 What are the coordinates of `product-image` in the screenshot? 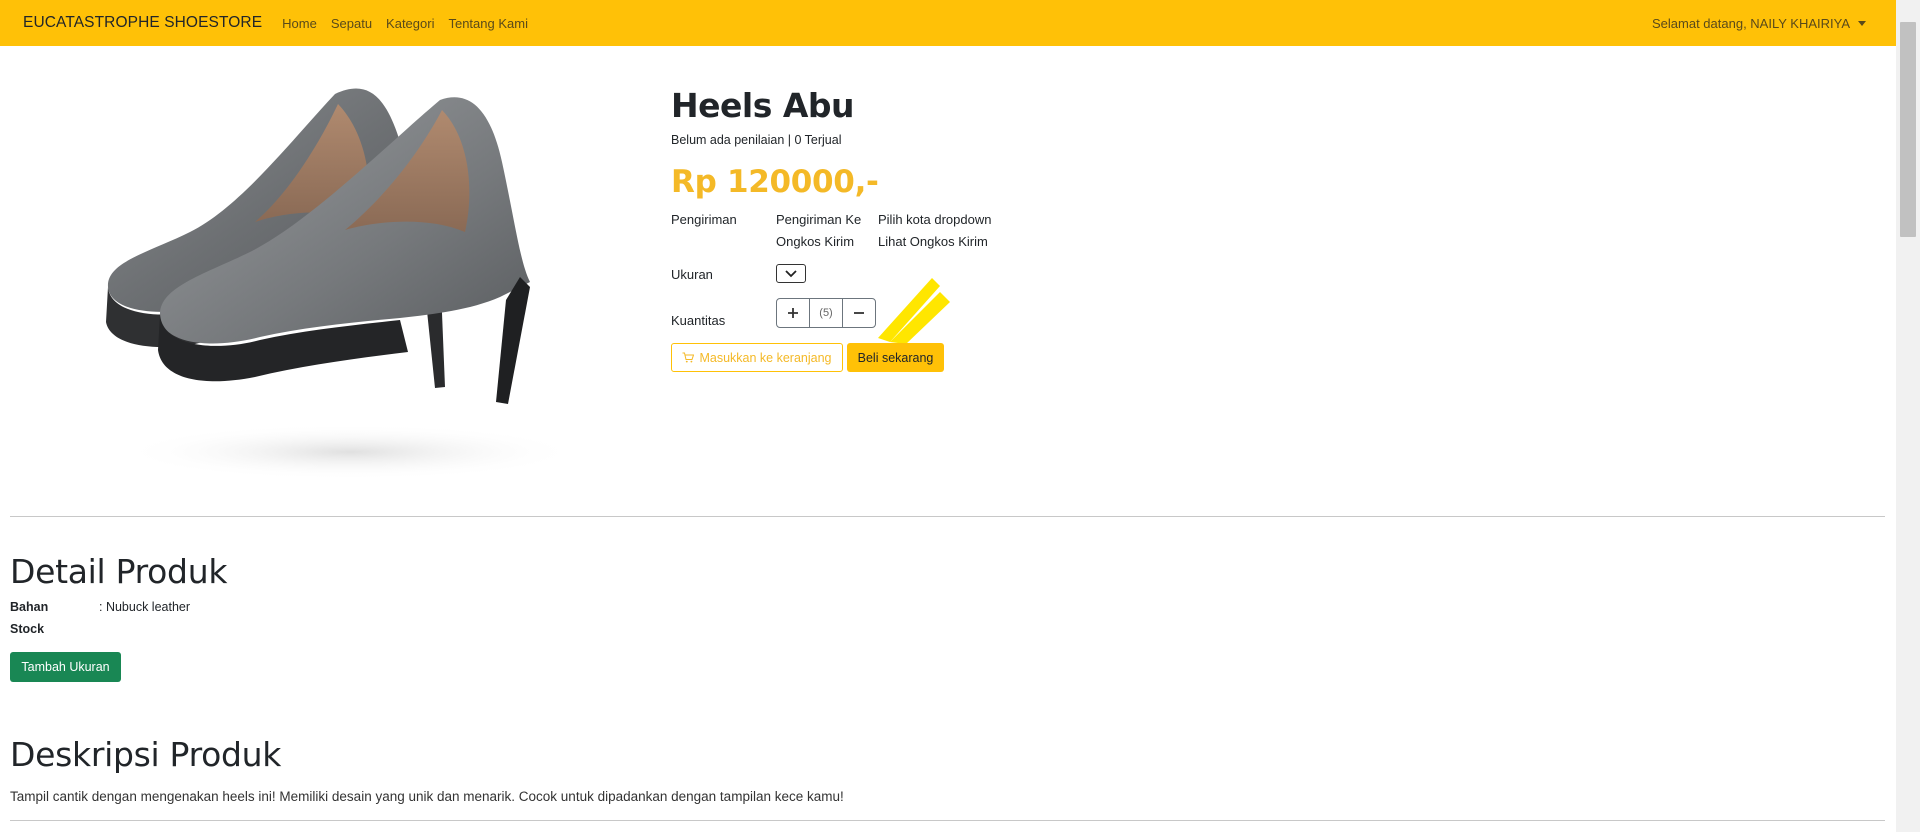 It's located at (343, 284).